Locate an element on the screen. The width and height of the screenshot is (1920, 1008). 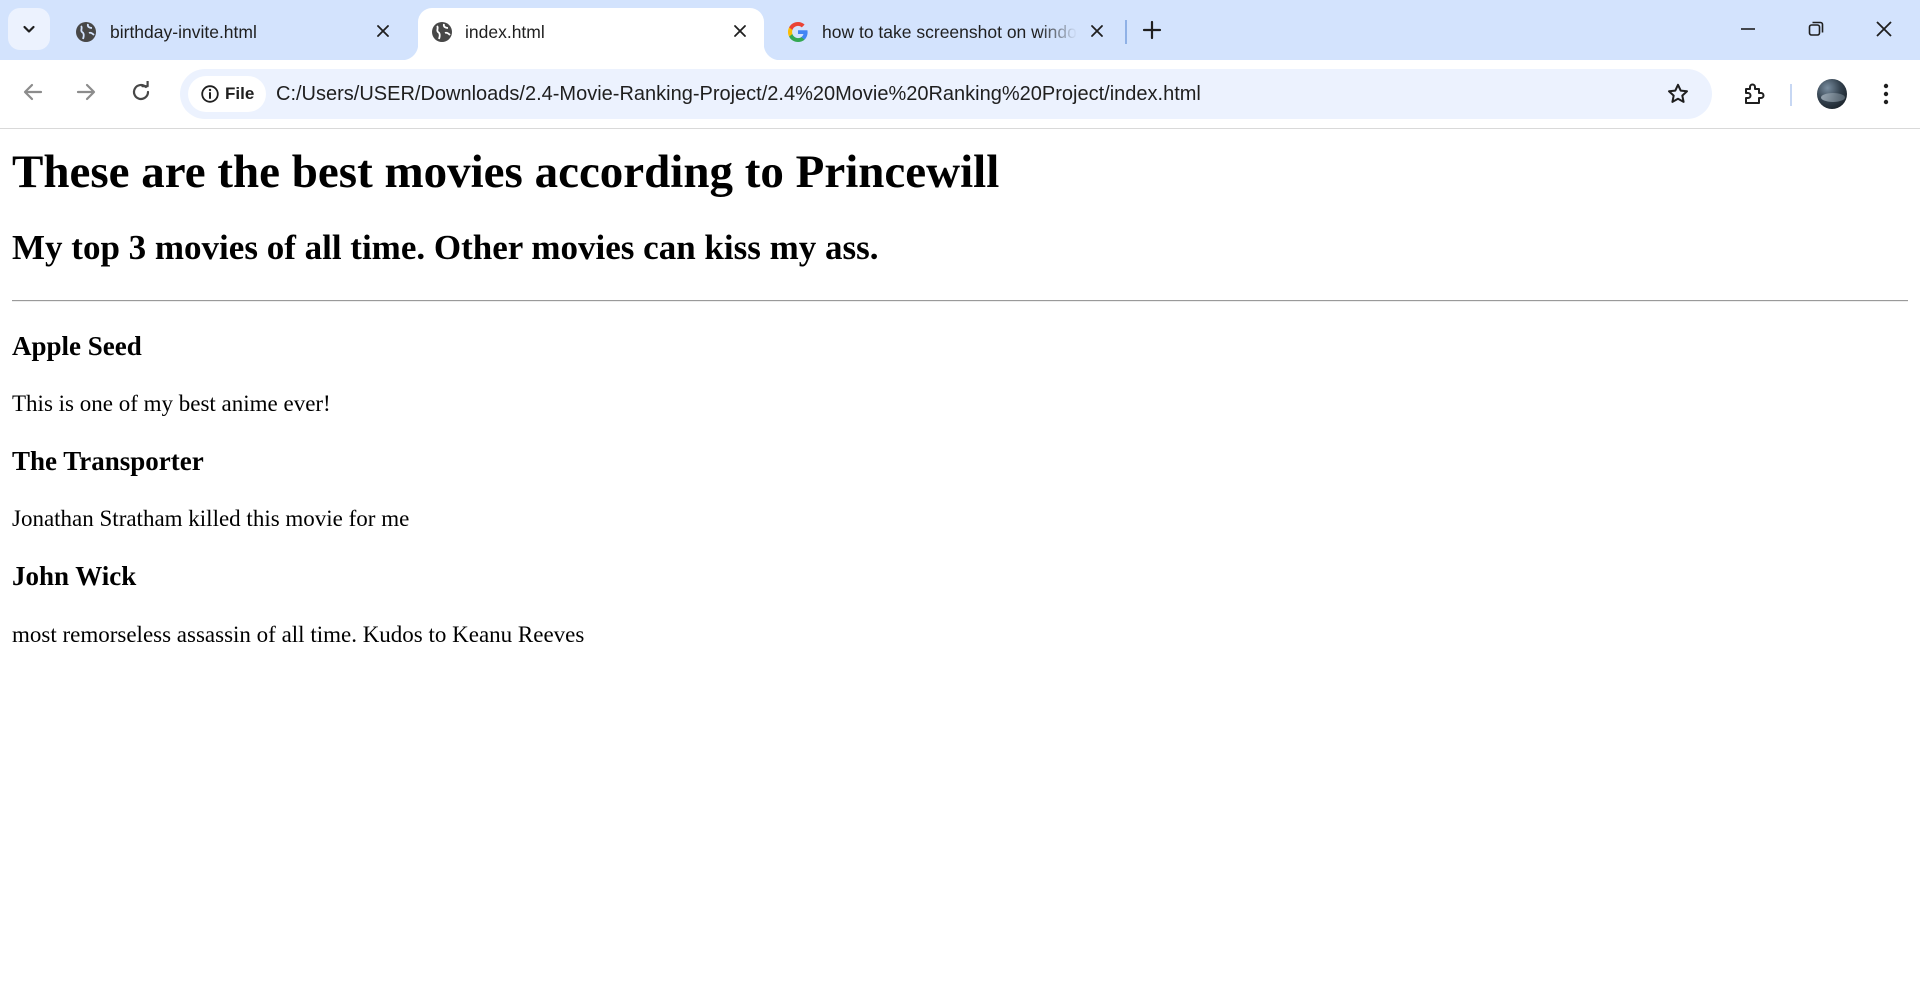
toolbar-separator is located at coordinates (1791, 95).